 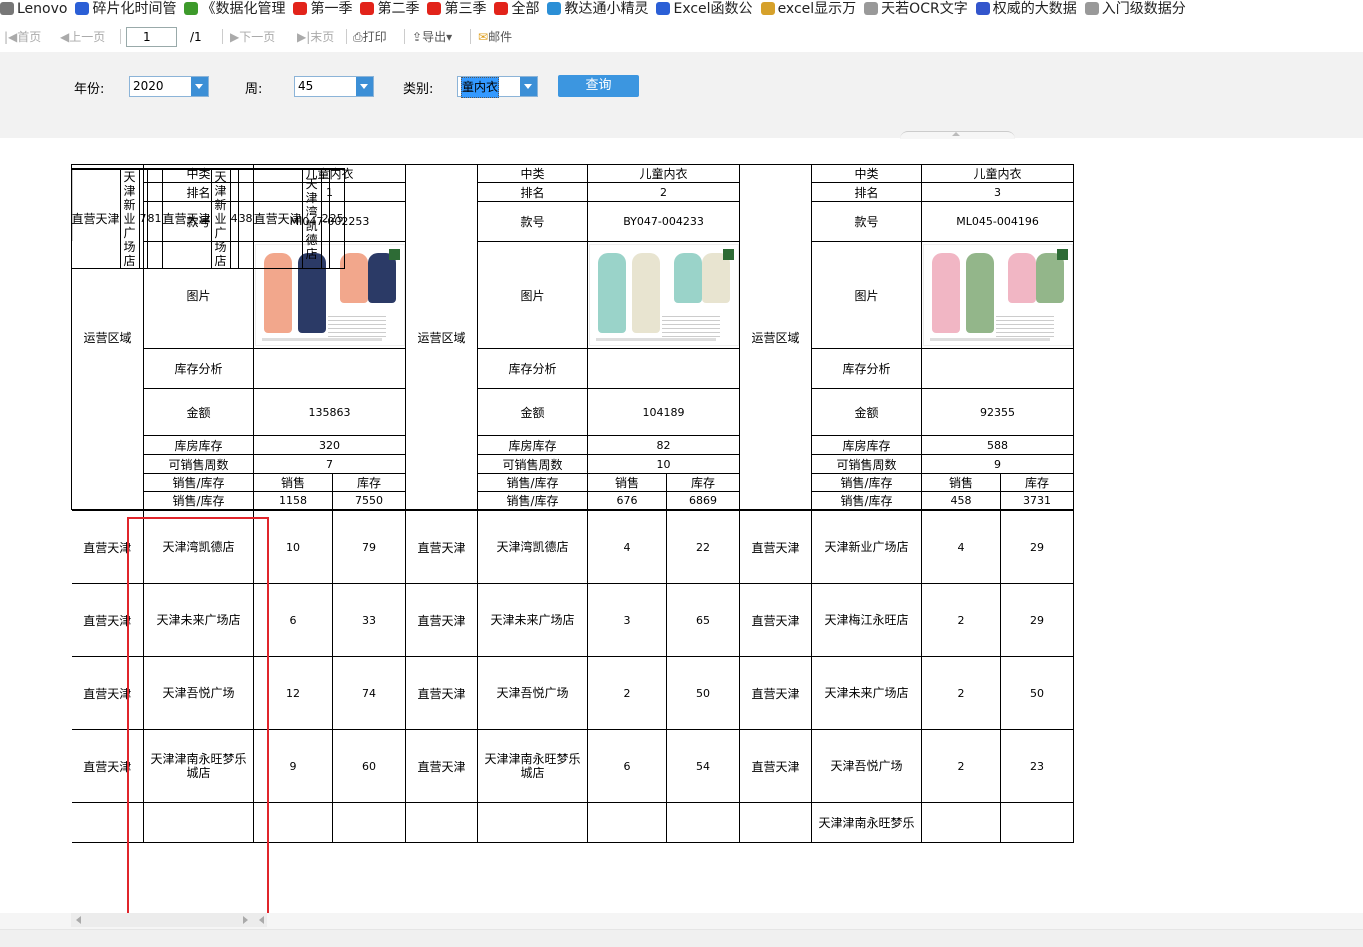 I want to click on bookmark-item: 第二季, so click(x=389, y=9).